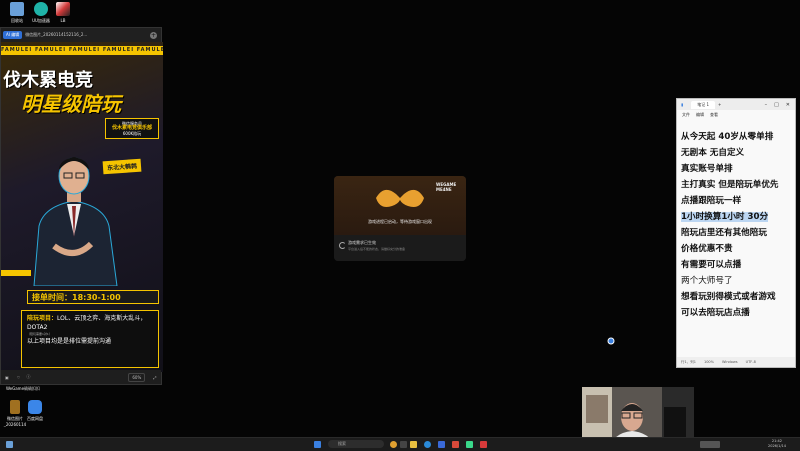 The height and width of the screenshot is (451, 800). What do you see at coordinates (17, 9) in the screenshot?
I see `recycle-bin-icon` at bounding box center [17, 9].